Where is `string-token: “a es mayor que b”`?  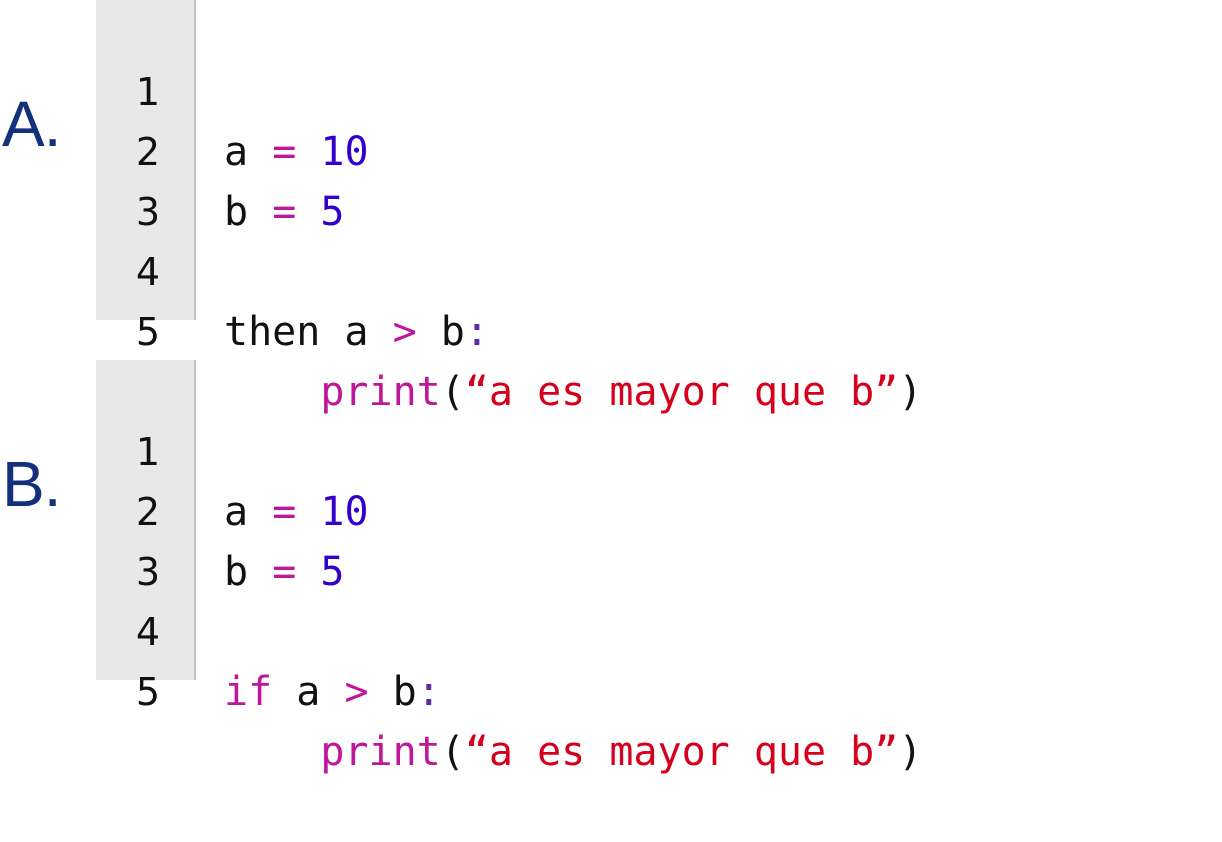
string-token: “a es mayor que b” is located at coordinates (681, 752).